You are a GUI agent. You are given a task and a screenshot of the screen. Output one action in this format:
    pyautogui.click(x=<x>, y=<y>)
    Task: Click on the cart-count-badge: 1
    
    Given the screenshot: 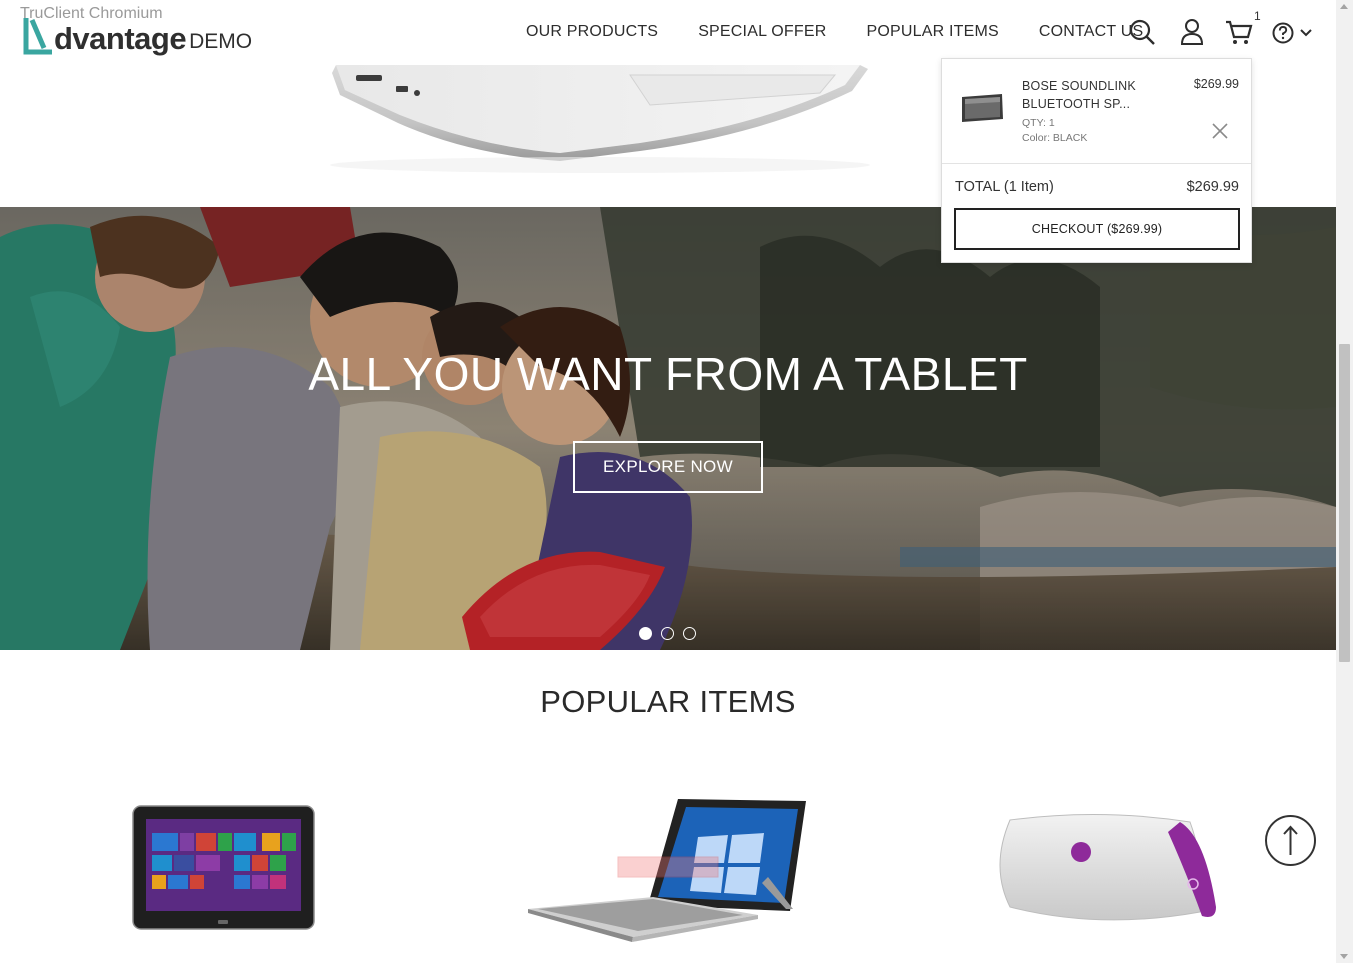 What is the action you would take?
    pyautogui.click(x=1257, y=16)
    